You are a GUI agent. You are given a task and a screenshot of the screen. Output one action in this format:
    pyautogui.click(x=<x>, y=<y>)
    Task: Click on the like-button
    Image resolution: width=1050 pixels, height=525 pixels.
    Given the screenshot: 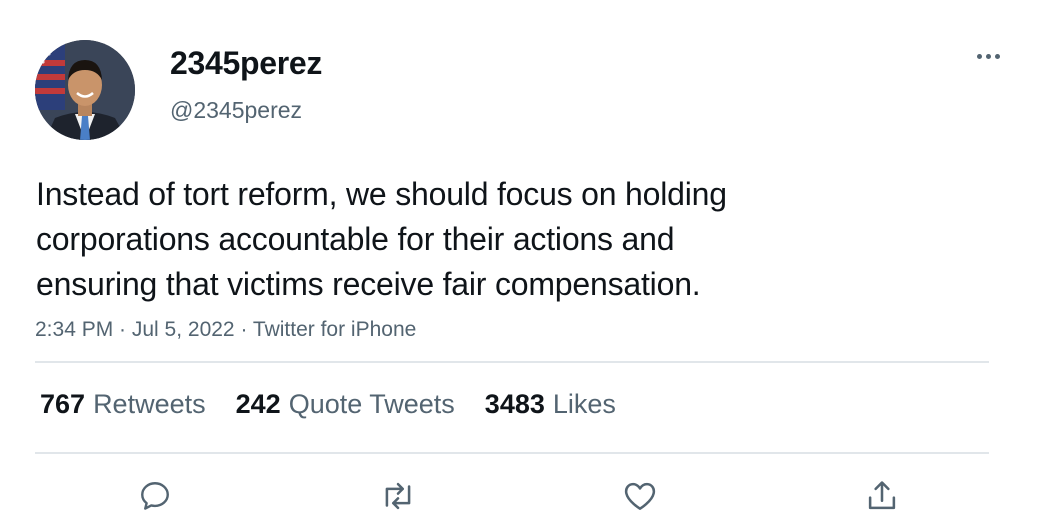 What is the action you would take?
    pyautogui.click(x=640, y=496)
    